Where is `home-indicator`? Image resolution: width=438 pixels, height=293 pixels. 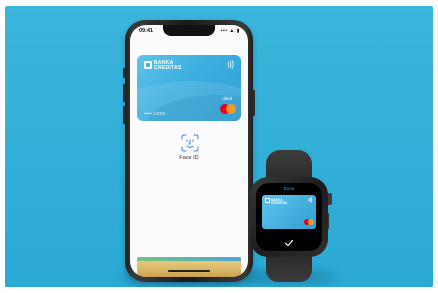
home-indicator is located at coordinates (189, 271).